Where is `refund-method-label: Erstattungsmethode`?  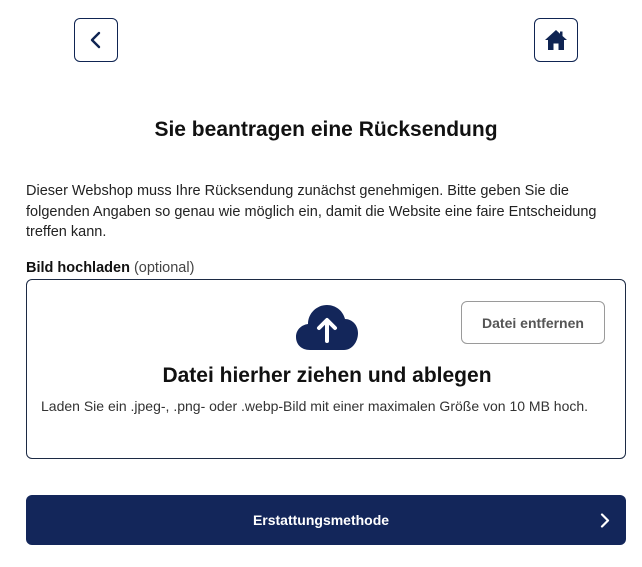 refund-method-label: Erstattungsmethode is located at coordinates (321, 520).